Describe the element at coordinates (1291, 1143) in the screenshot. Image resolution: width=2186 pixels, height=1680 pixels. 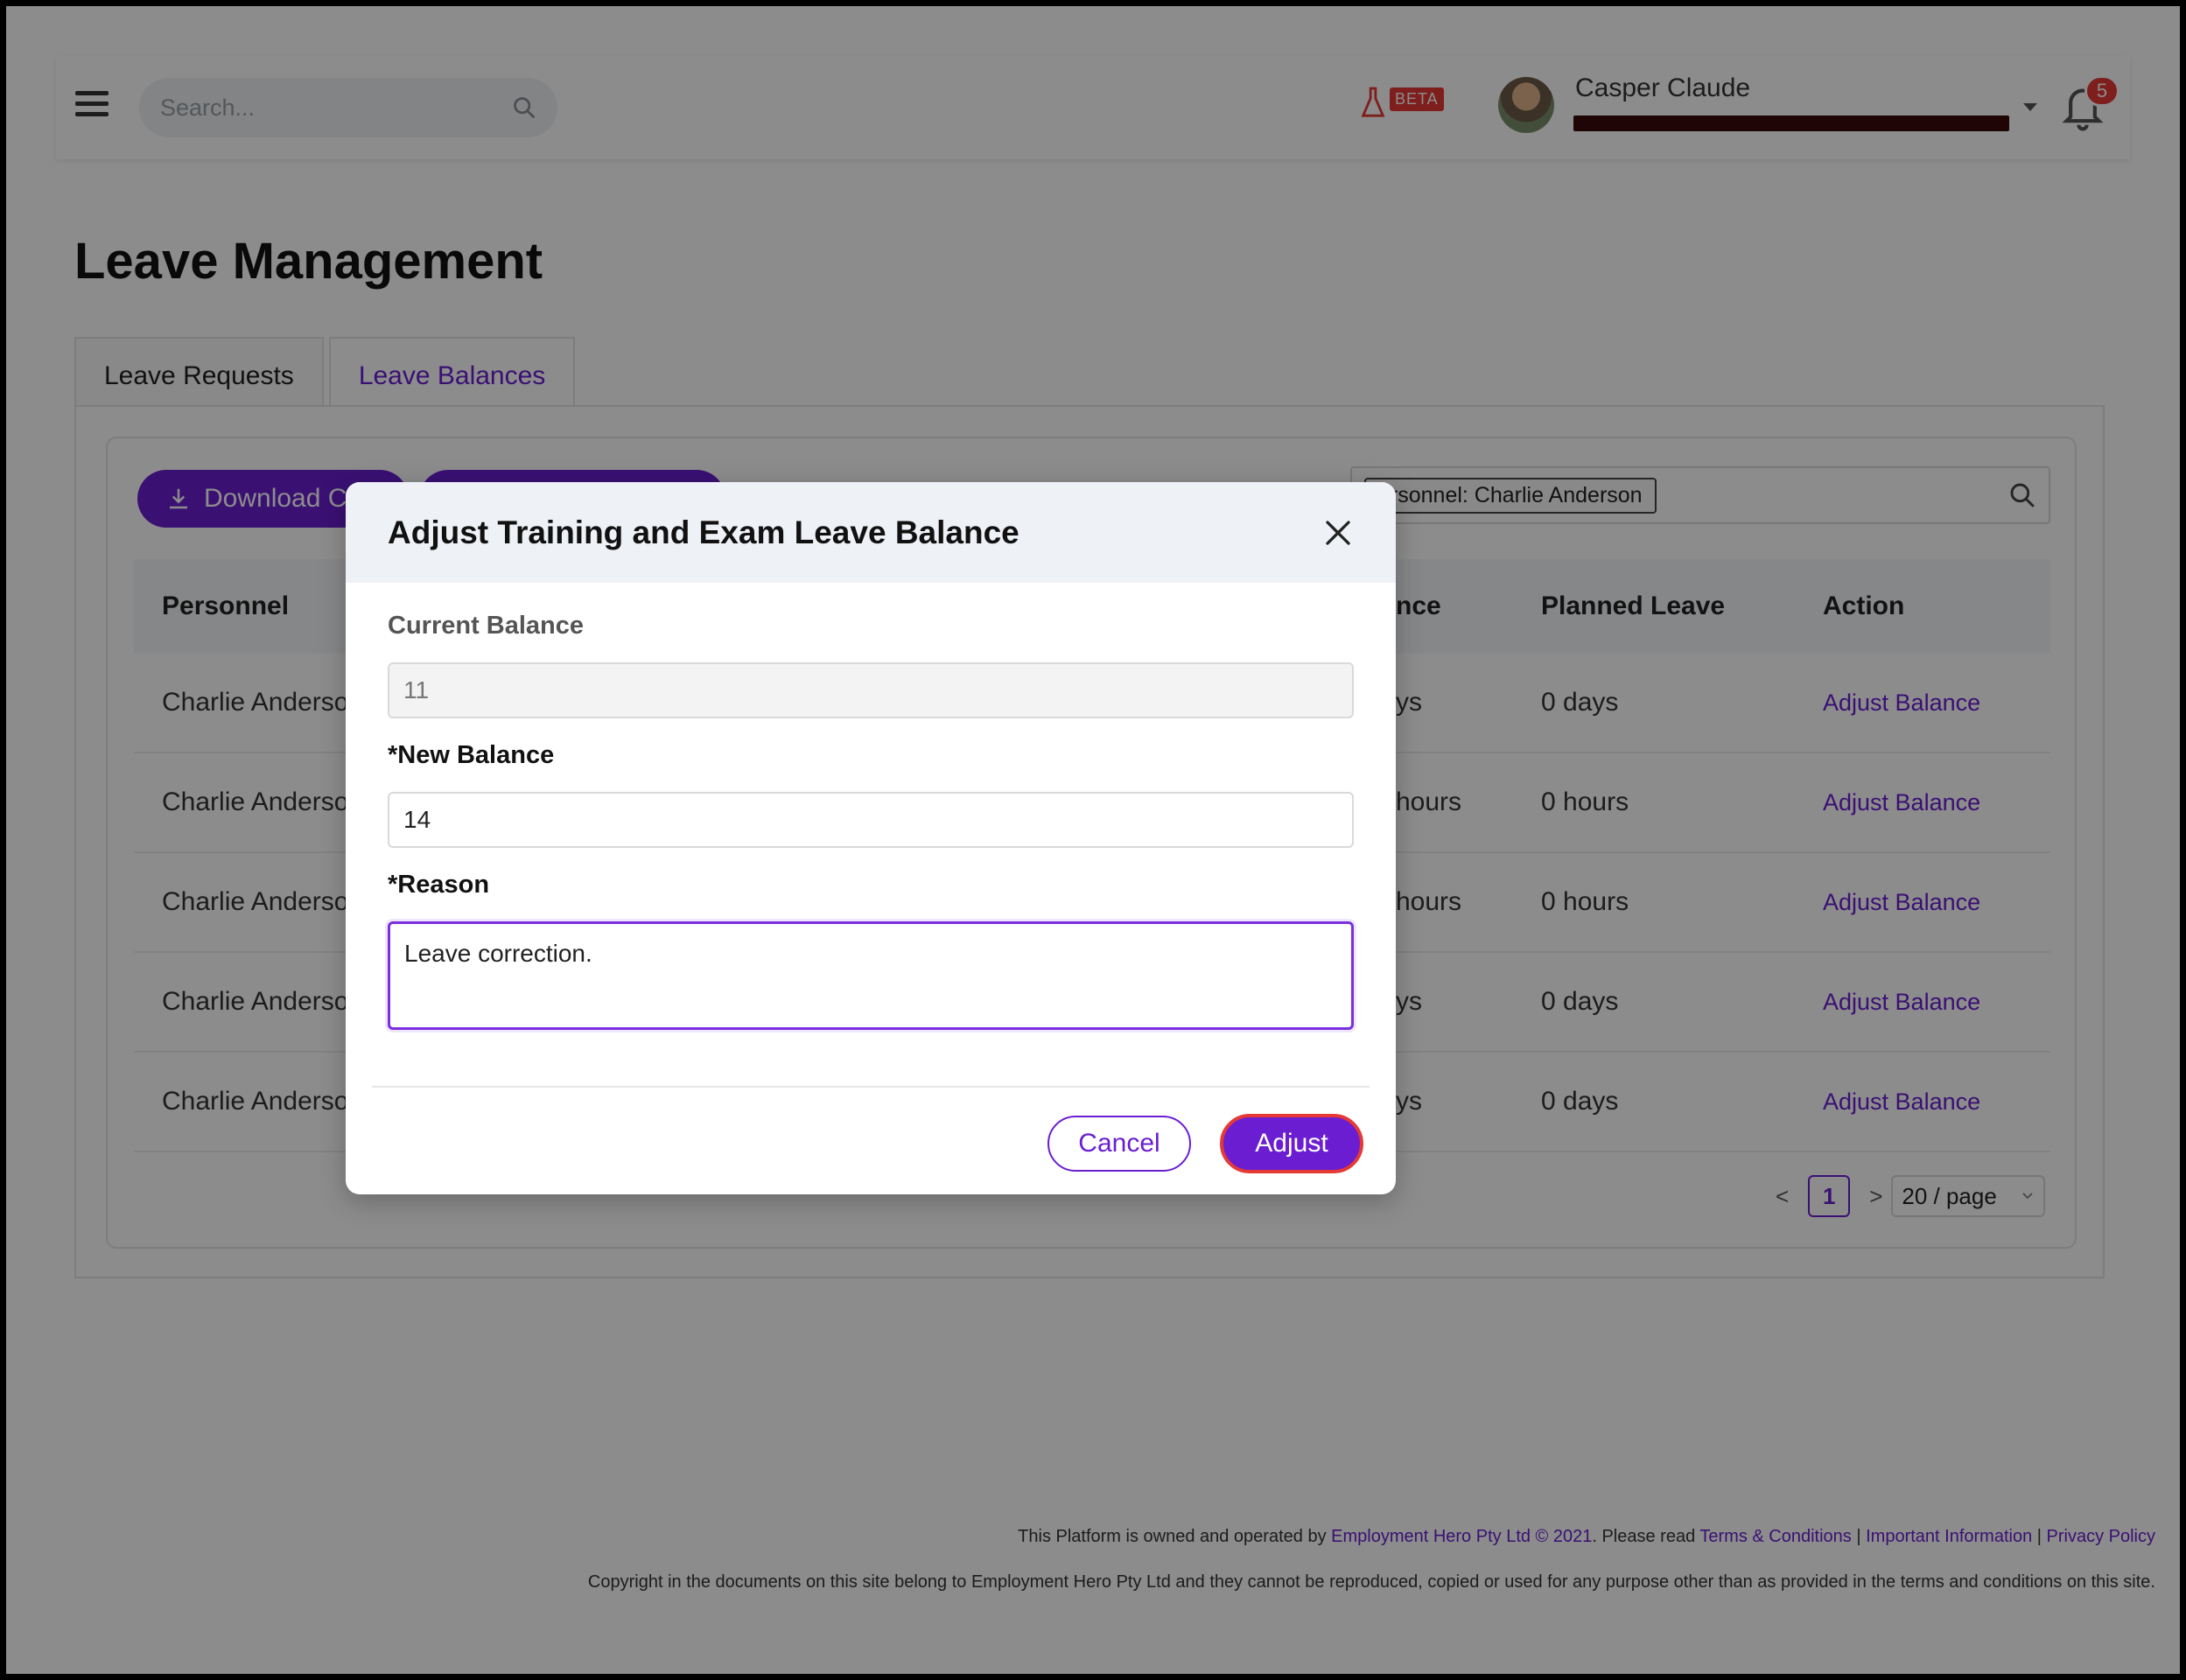
I see `adjust-button: Adjust` at that location.